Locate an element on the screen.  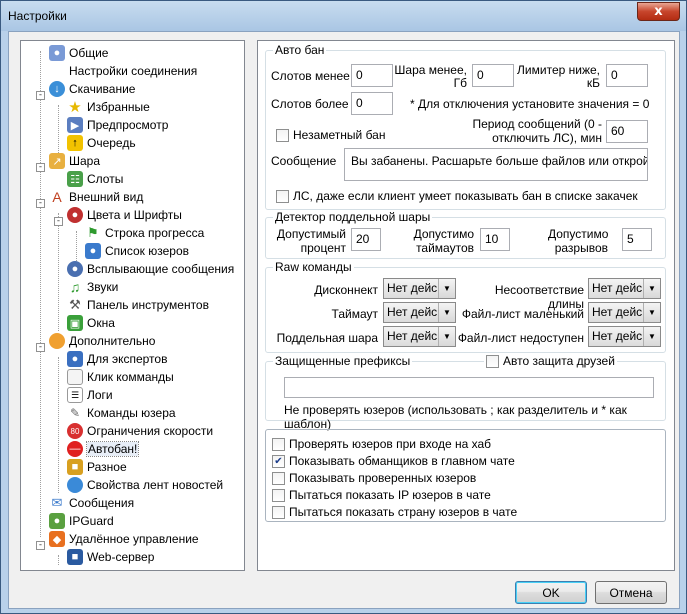
prefixes-title: Защищенные префиксы is located at coordinates (343, 361).